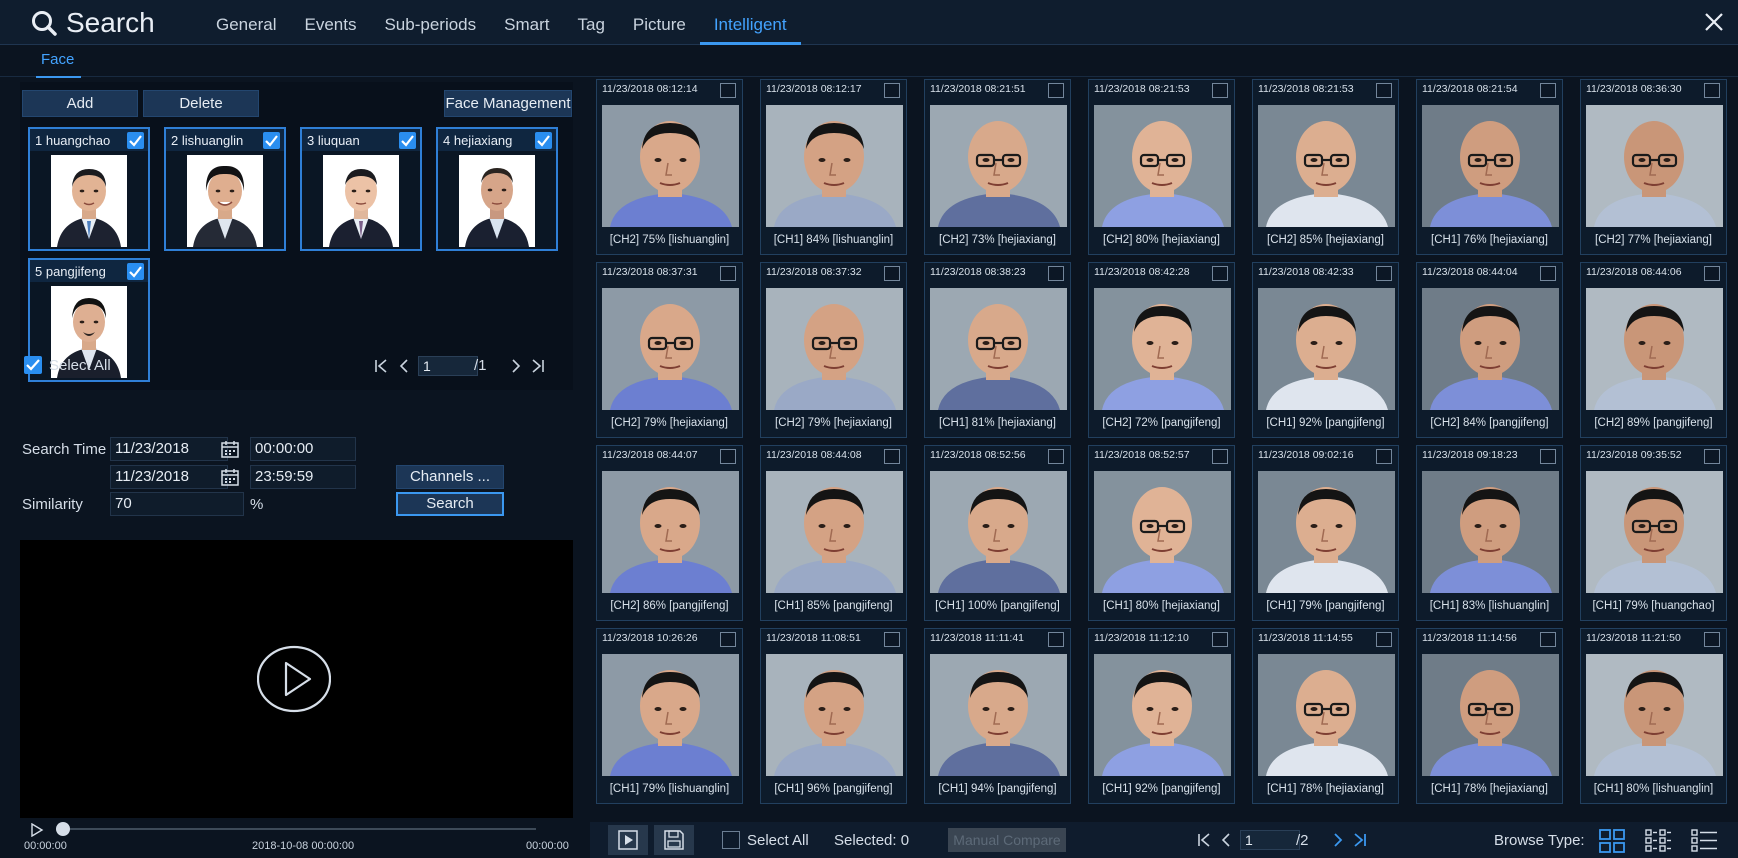  Describe the element at coordinates (1714, 22) in the screenshot. I see `close-icon` at that location.